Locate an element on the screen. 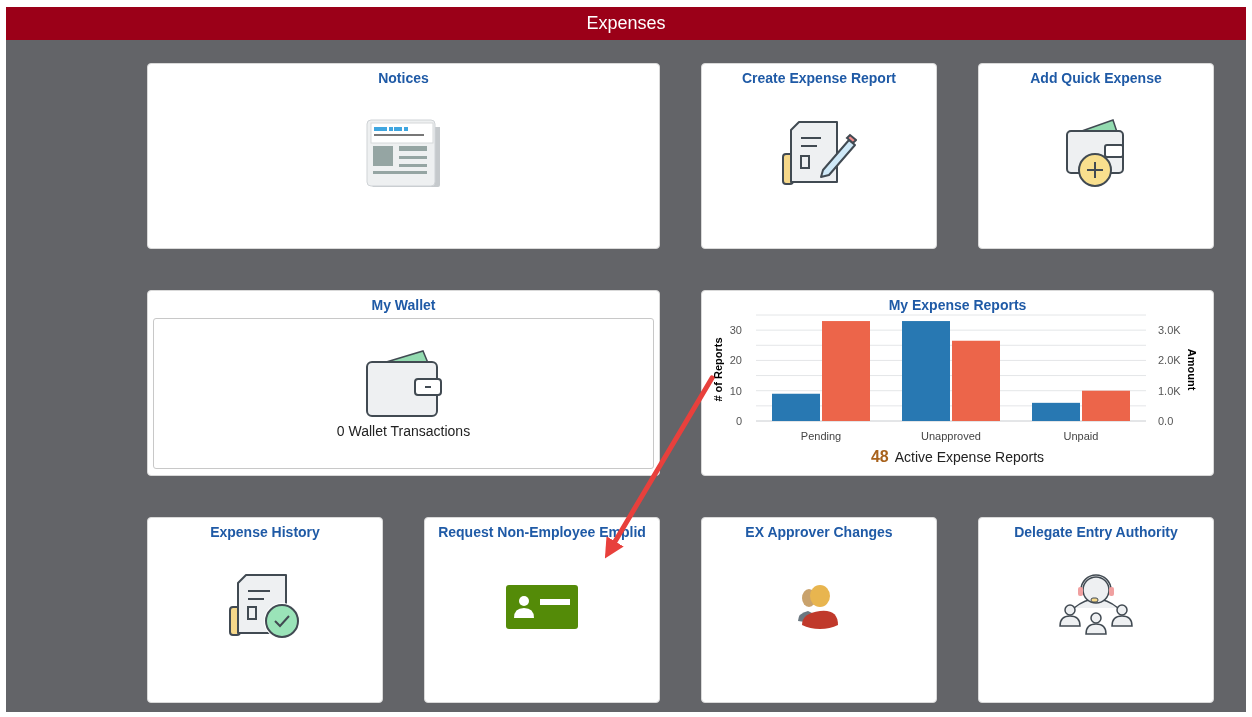  tile-title: Add Quick Expense is located at coordinates (1096, 78).